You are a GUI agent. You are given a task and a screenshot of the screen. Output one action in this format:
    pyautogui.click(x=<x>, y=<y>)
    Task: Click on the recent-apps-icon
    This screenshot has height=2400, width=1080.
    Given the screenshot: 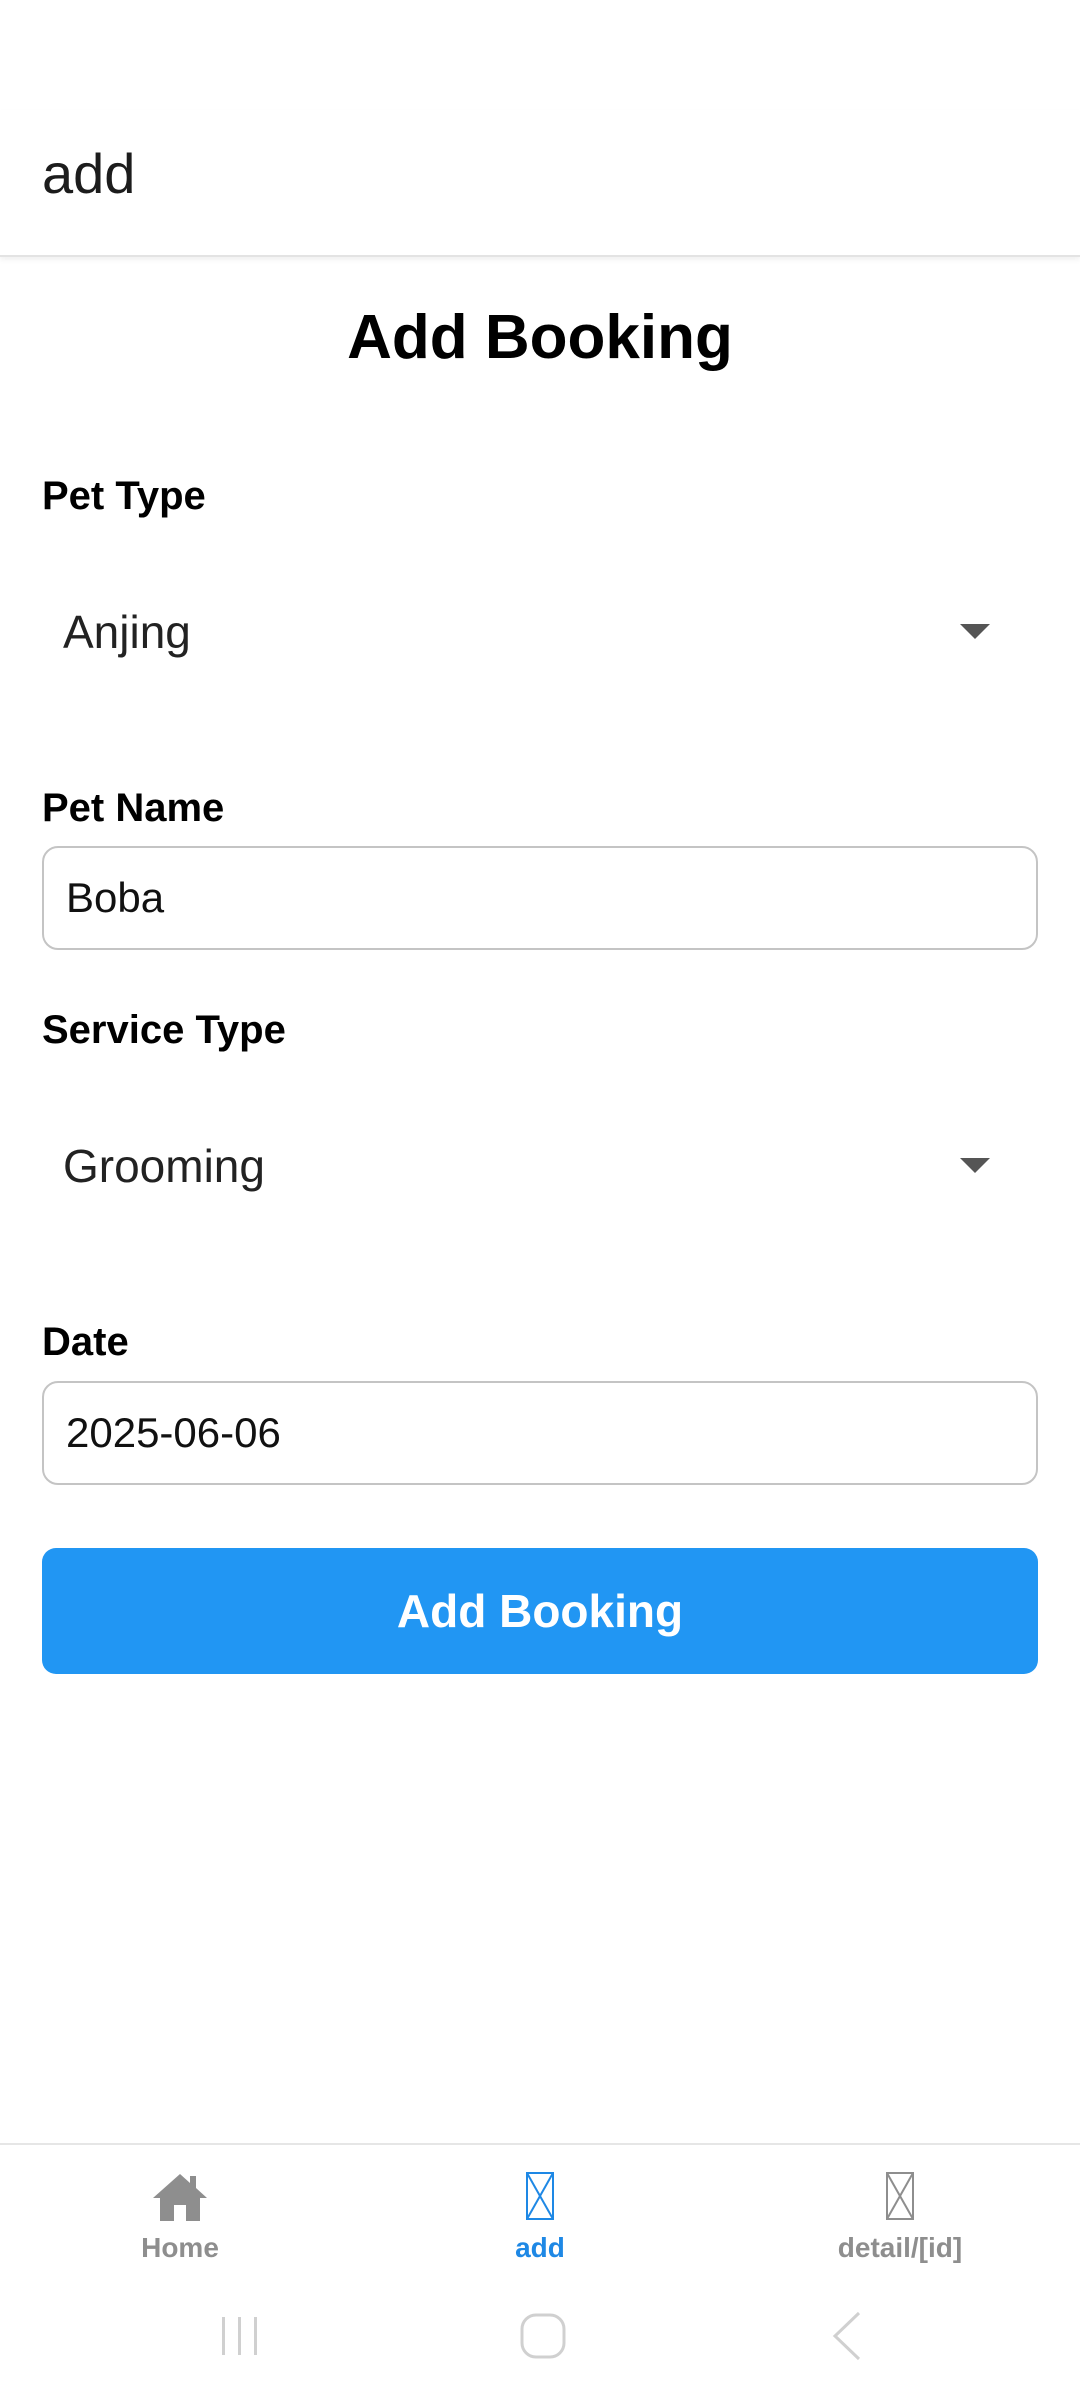 What is the action you would take?
    pyautogui.click(x=240, y=2335)
    